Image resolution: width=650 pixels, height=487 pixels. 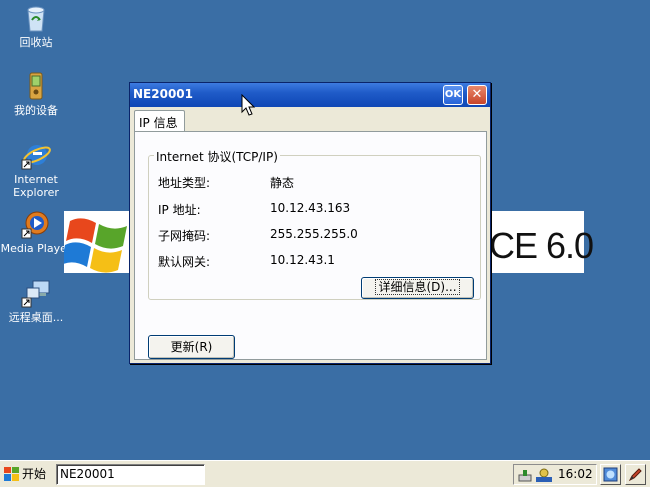 I want to click on desktop-icon-internet-explorer: Internet Explorer, so click(x=36, y=169).